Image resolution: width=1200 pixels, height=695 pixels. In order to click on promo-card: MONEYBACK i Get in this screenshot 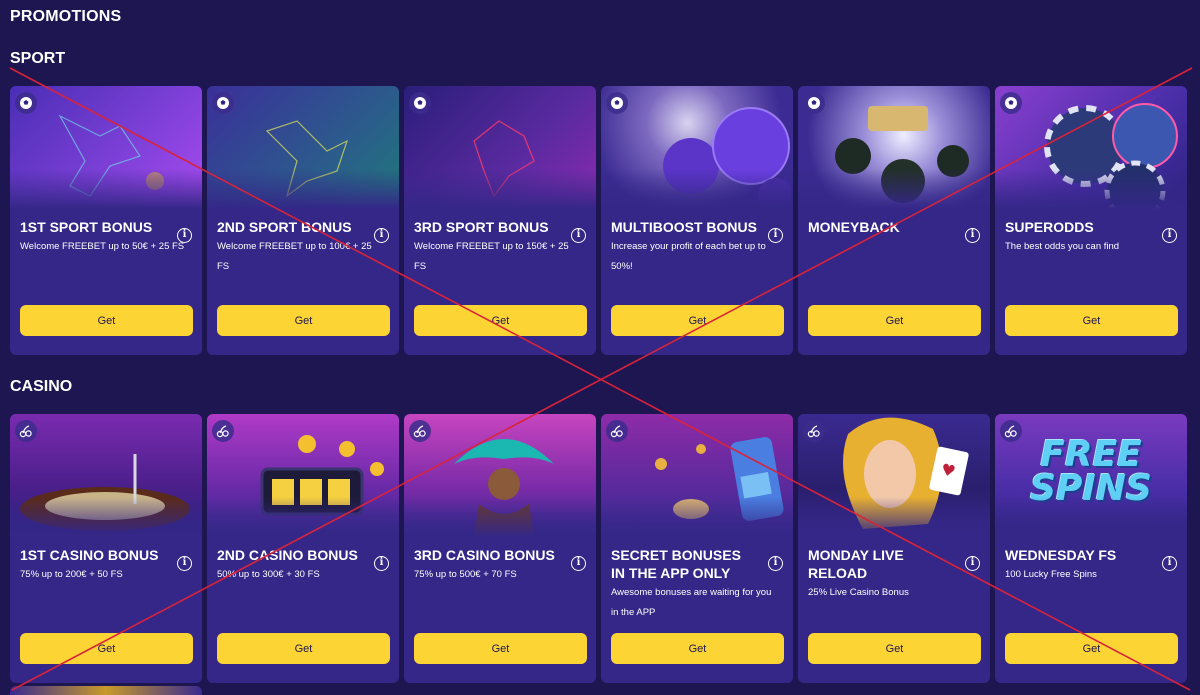, I will do `click(894, 220)`.